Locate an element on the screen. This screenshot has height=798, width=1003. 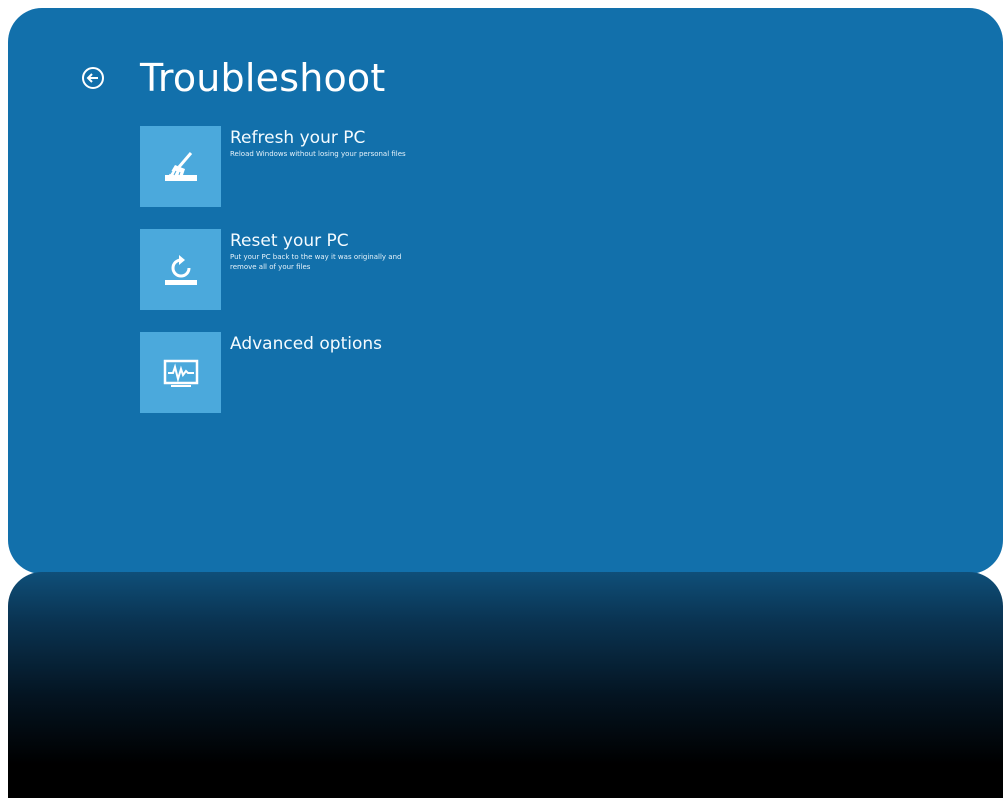
back-button is located at coordinates (93, 78).